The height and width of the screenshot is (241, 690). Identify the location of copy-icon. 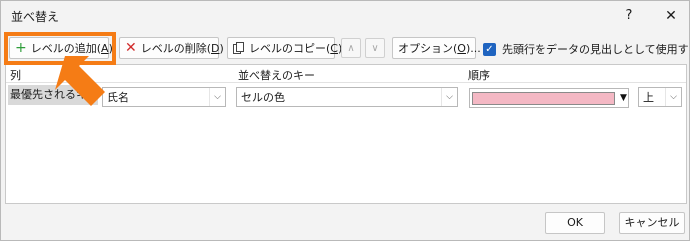
(239, 48).